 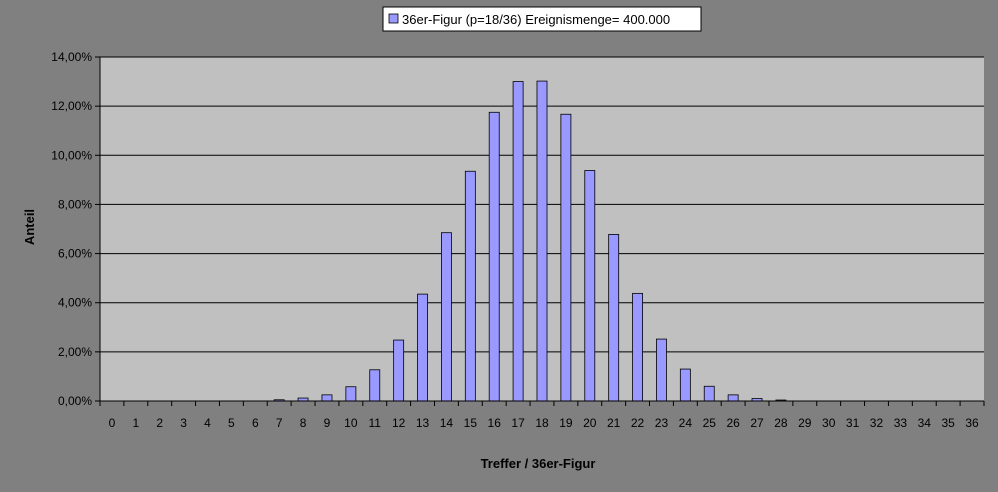 I want to click on y-tick-label: 10,00%, so click(x=71, y=155).